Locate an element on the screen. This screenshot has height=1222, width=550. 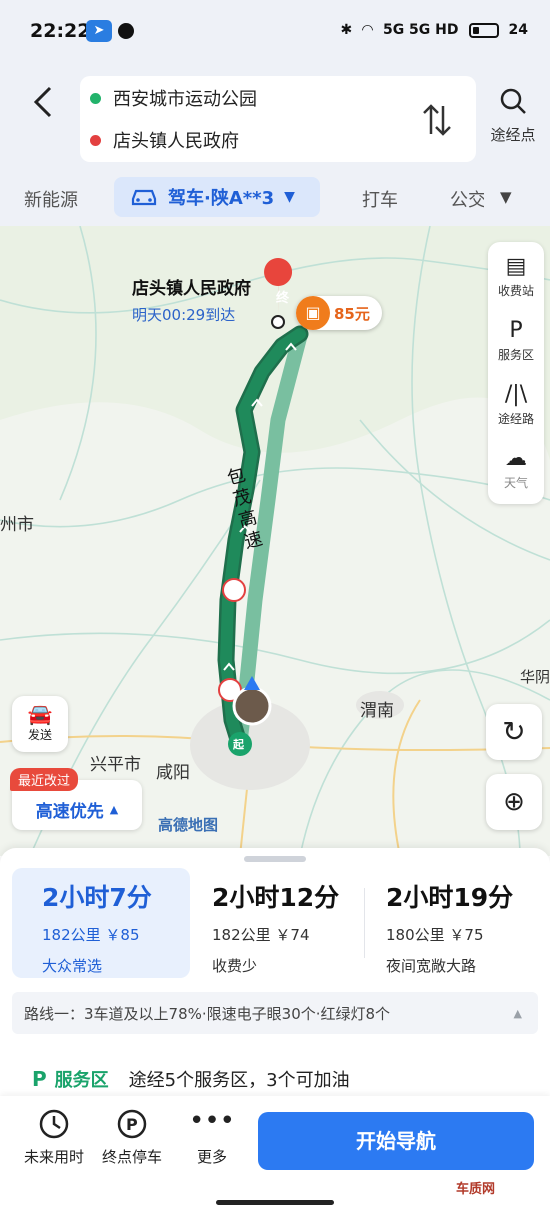
route-3-note: 夜间宽敞大路 is located at coordinates (431, 966).